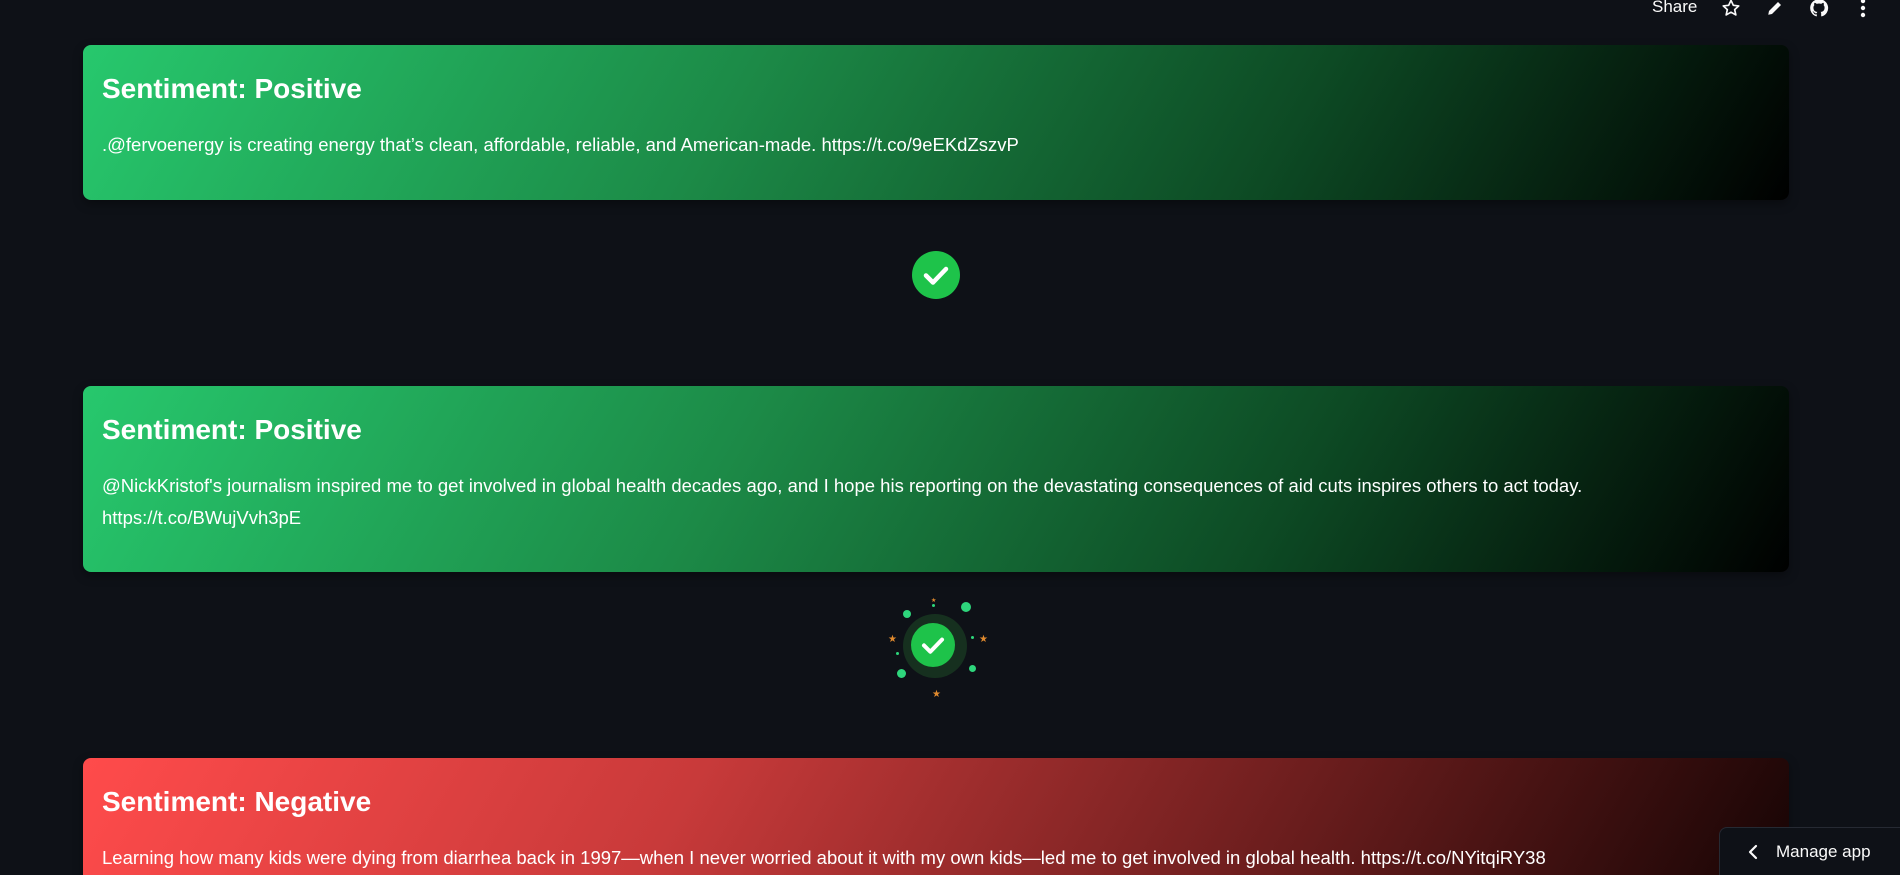 The width and height of the screenshot is (1900, 875). I want to click on manage-app-button: Manage app, so click(1809, 851).